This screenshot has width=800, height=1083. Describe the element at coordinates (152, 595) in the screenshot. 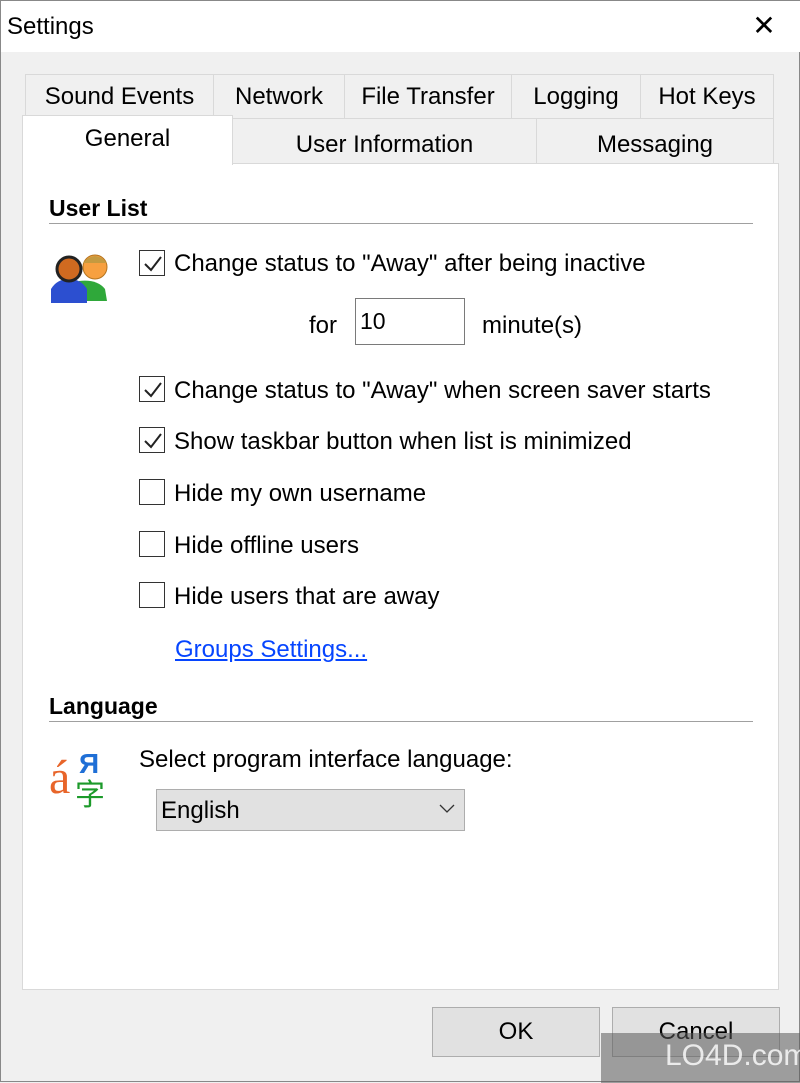

I see `hide-away-checkbox` at that location.